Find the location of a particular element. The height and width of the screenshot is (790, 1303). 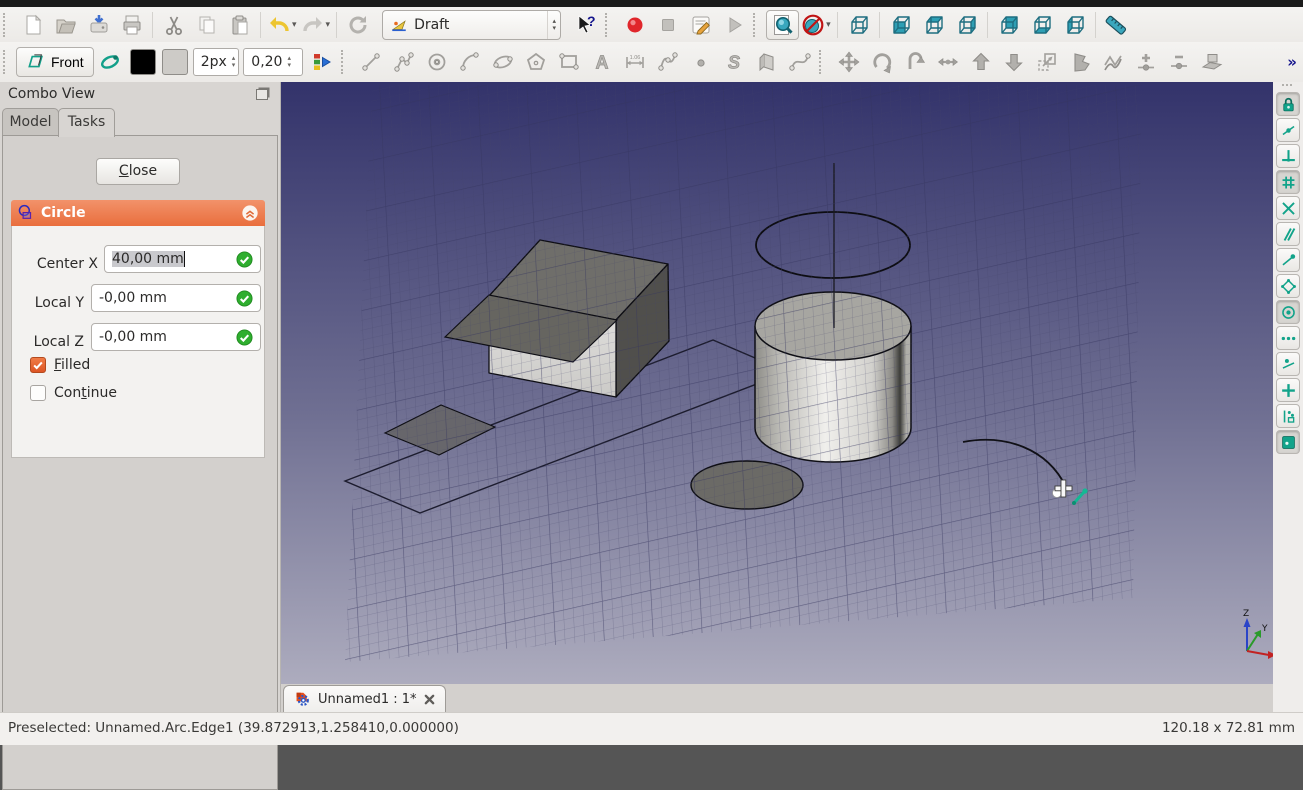

view-right-button is located at coordinates (966, 25).